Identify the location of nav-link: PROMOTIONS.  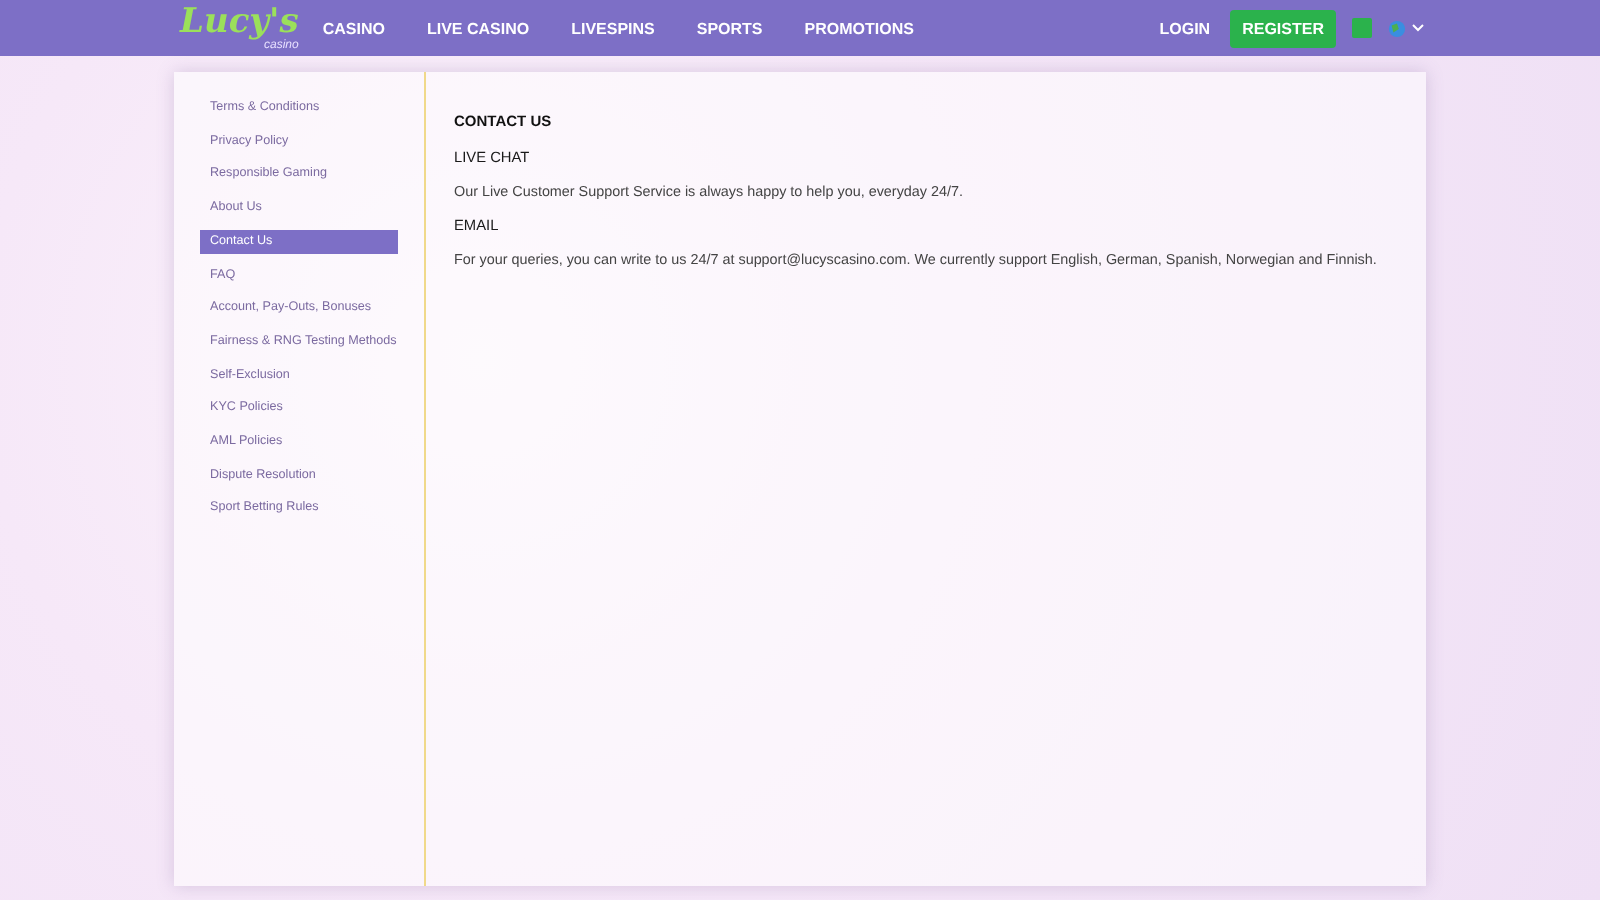
(859, 28).